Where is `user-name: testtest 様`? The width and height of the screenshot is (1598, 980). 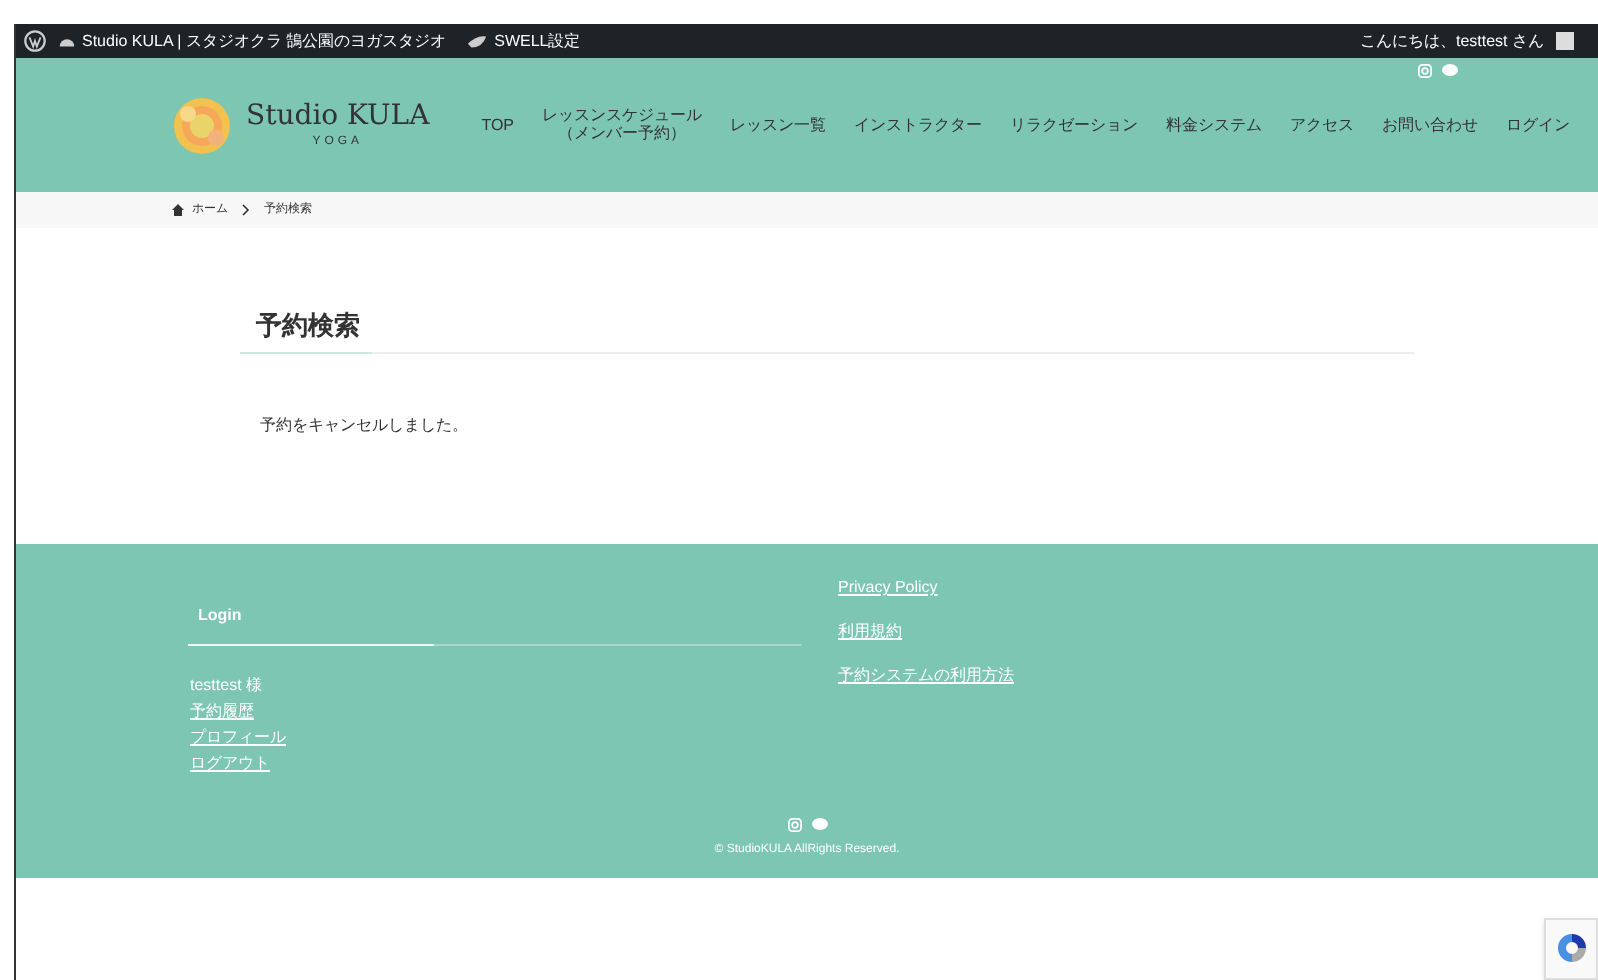
user-name: testtest 様 is located at coordinates (226, 686).